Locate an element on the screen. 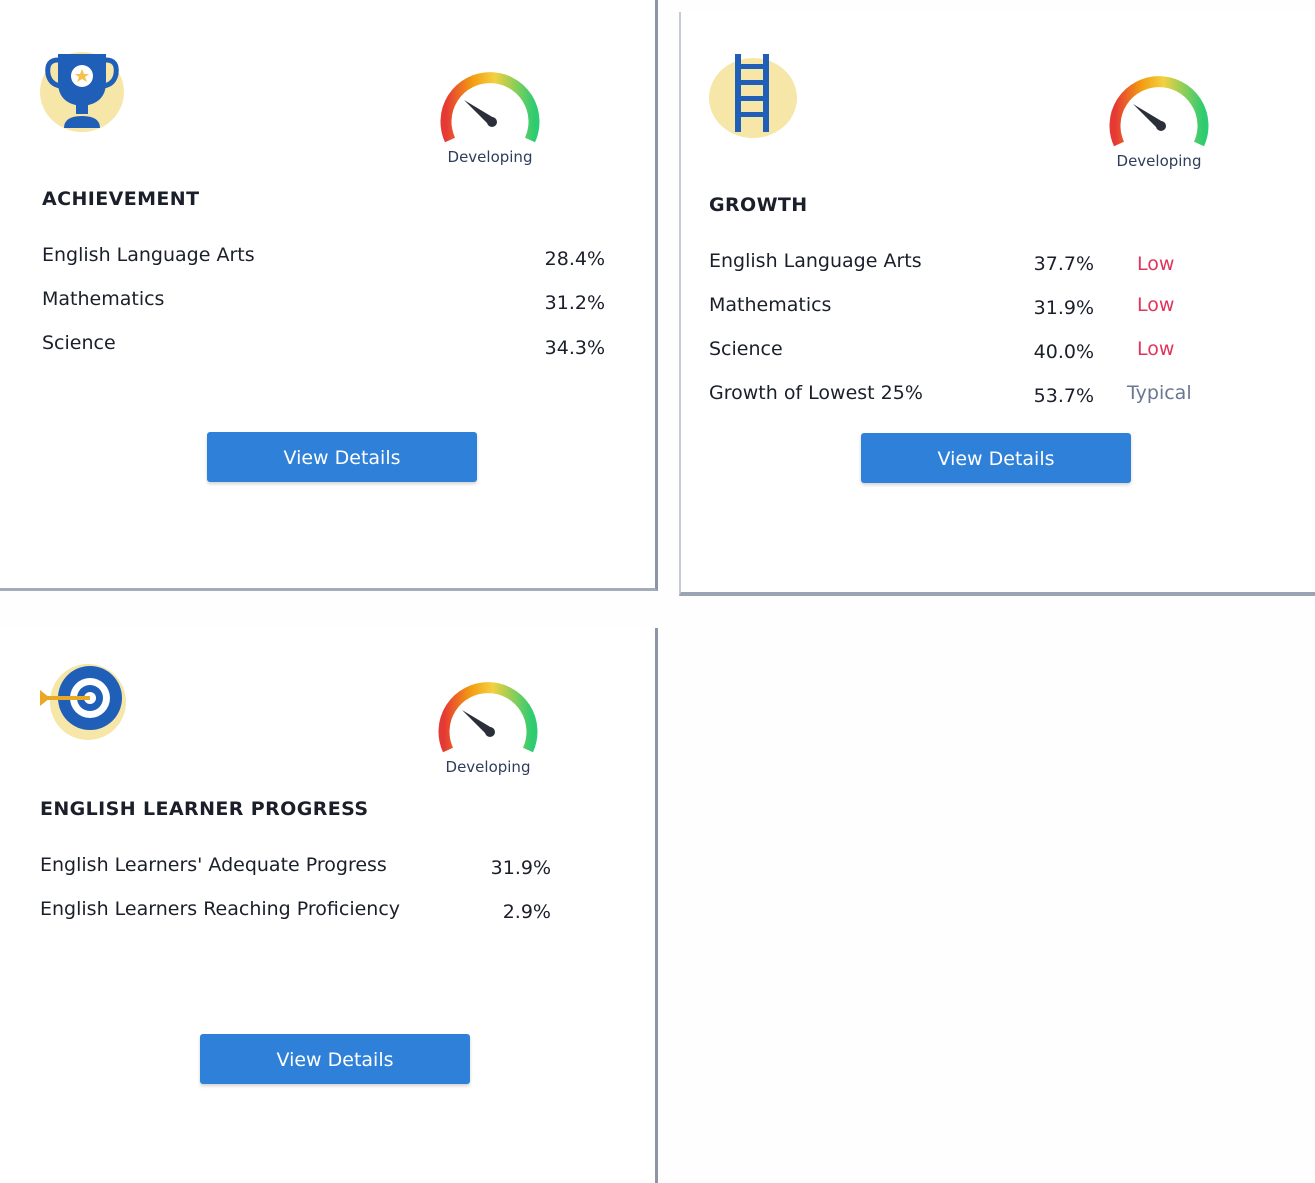 This screenshot has height=1183, width=1315. metric-value: 28.4% is located at coordinates (574, 259).